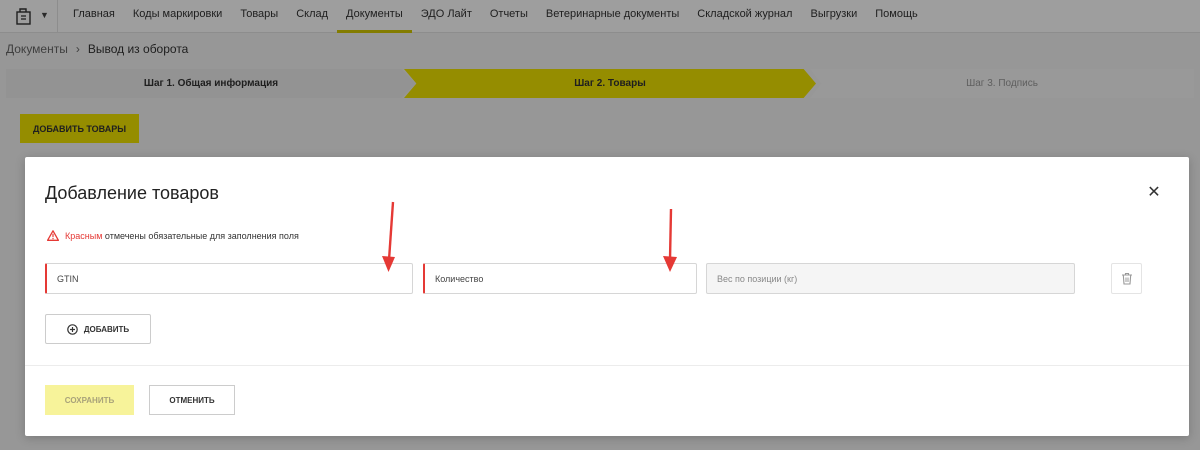 The width and height of the screenshot is (1200, 450). What do you see at coordinates (53, 235) in the screenshot?
I see `warning-icon` at bounding box center [53, 235].